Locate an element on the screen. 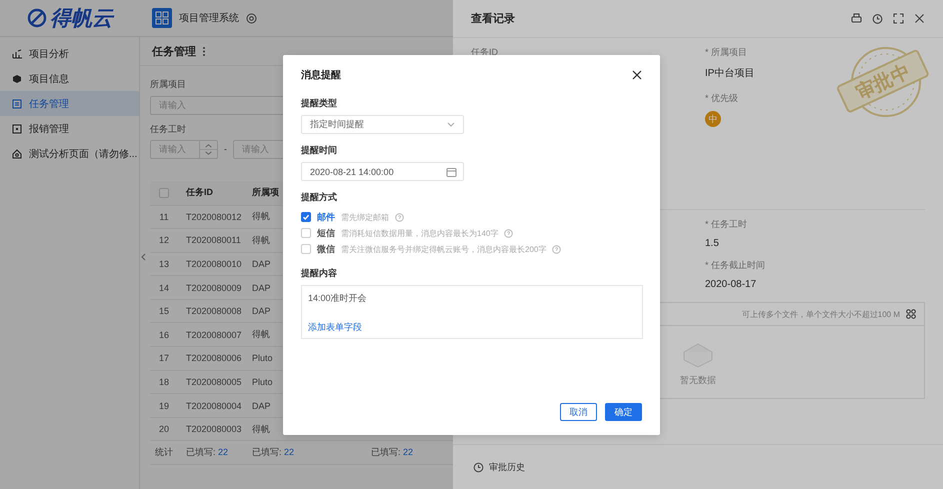  field-label: 提醒类型 is located at coordinates (319, 103).